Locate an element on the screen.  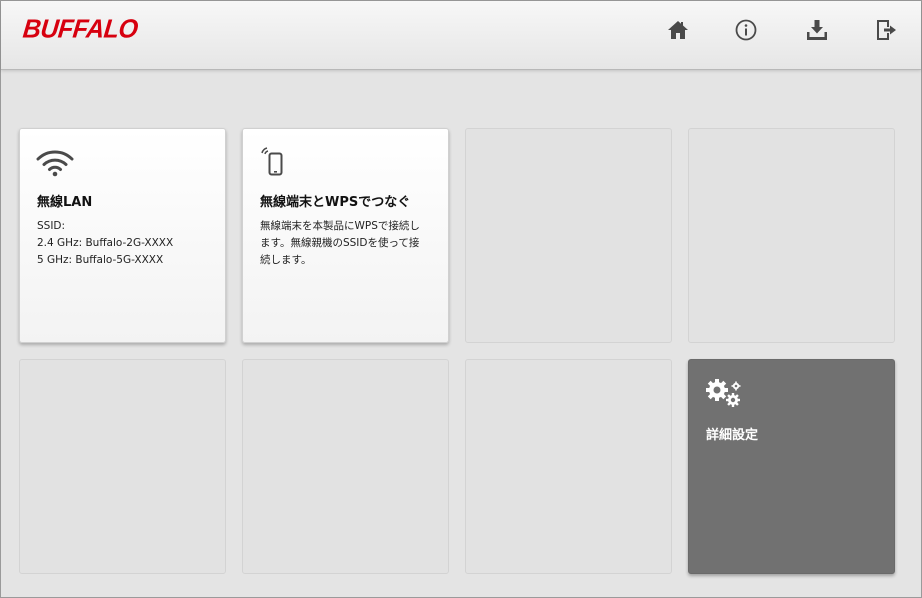
logout-button is located at coordinates (886, 30).